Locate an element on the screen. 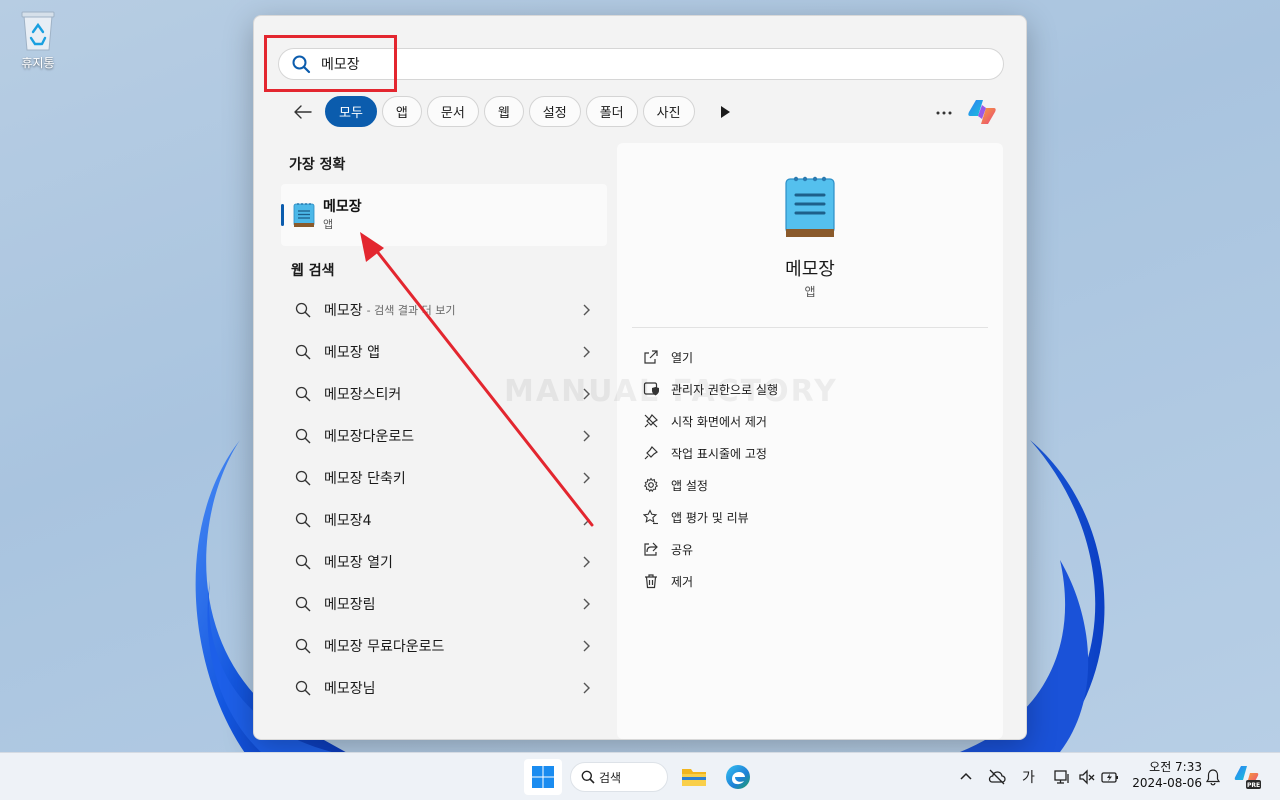  filter-web: 웹 is located at coordinates (503, 111).